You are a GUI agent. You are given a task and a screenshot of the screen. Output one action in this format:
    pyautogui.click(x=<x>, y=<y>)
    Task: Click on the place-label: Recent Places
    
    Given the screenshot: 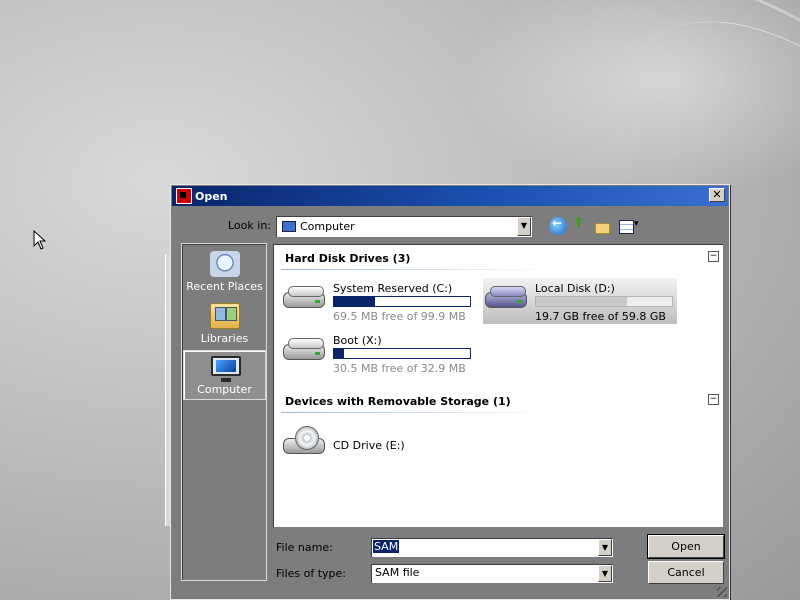 What is the action you would take?
    pyautogui.click(x=224, y=286)
    